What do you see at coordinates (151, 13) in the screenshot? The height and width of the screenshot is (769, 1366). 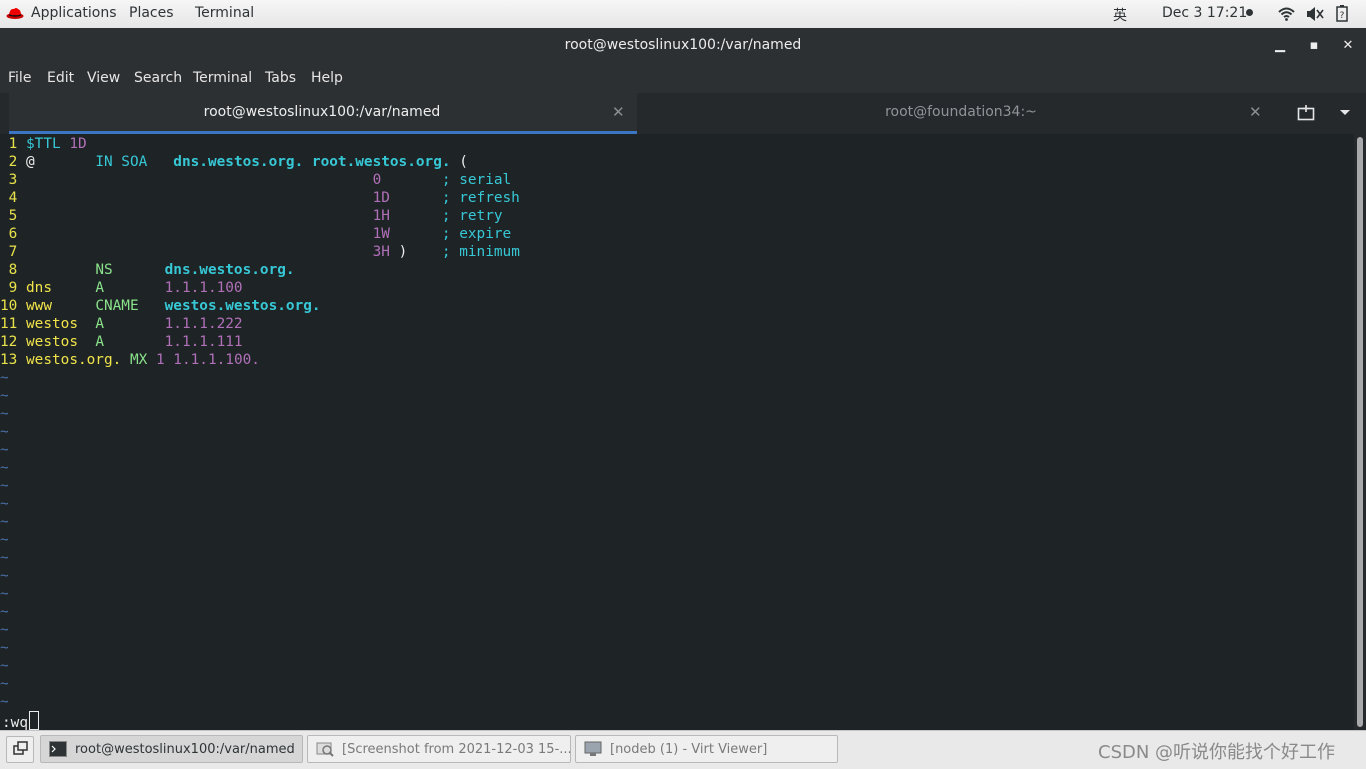 I see `places-menu: Places` at bounding box center [151, 13].